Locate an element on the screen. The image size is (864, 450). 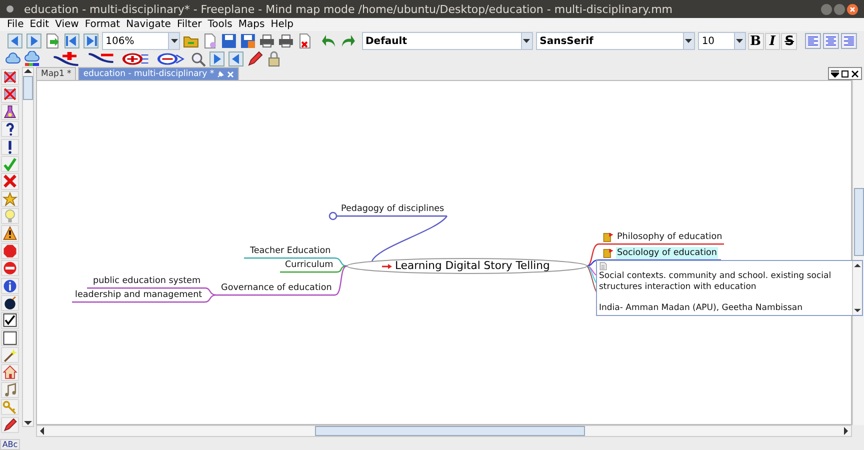
star-icon is located at coordinates (10, 198).